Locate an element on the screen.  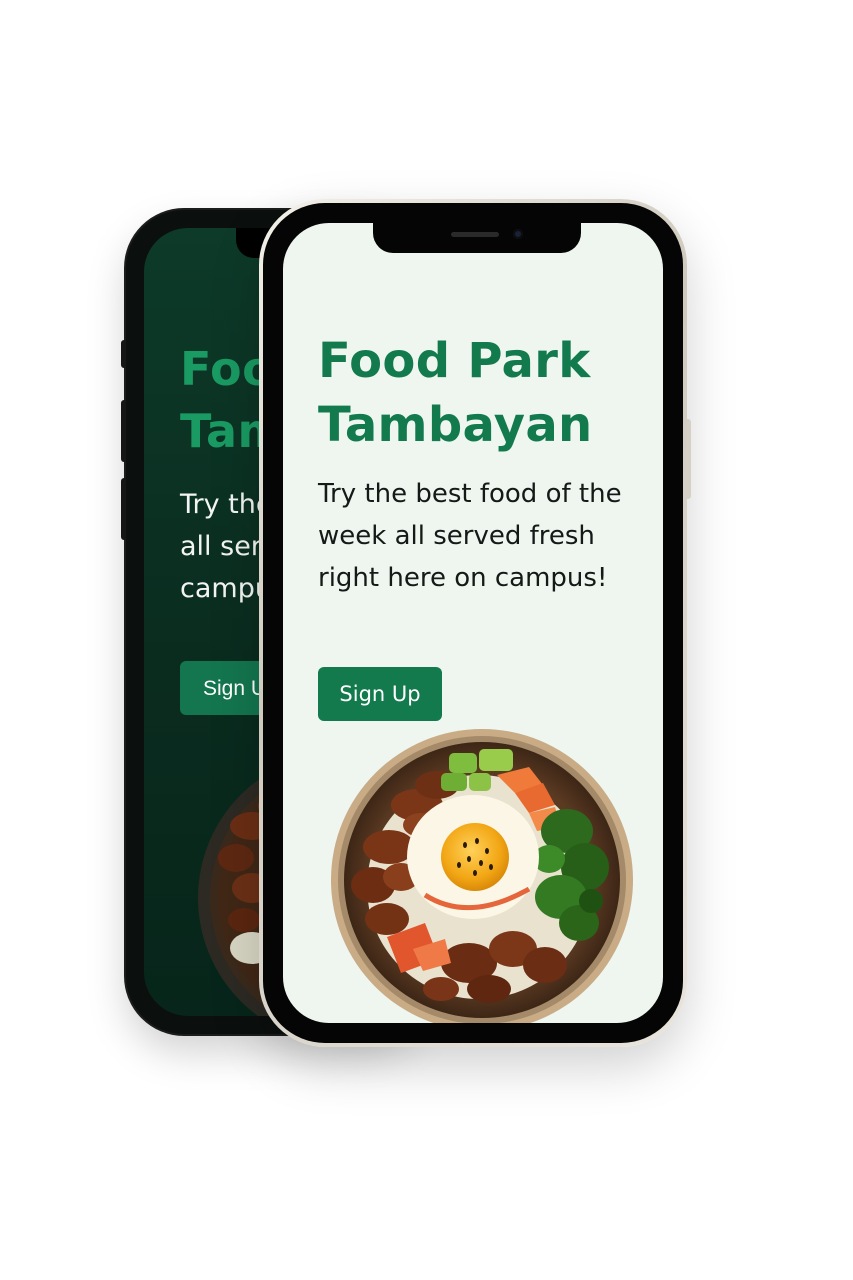
signup-button: Sign Up is located at coordinates (380, 694).